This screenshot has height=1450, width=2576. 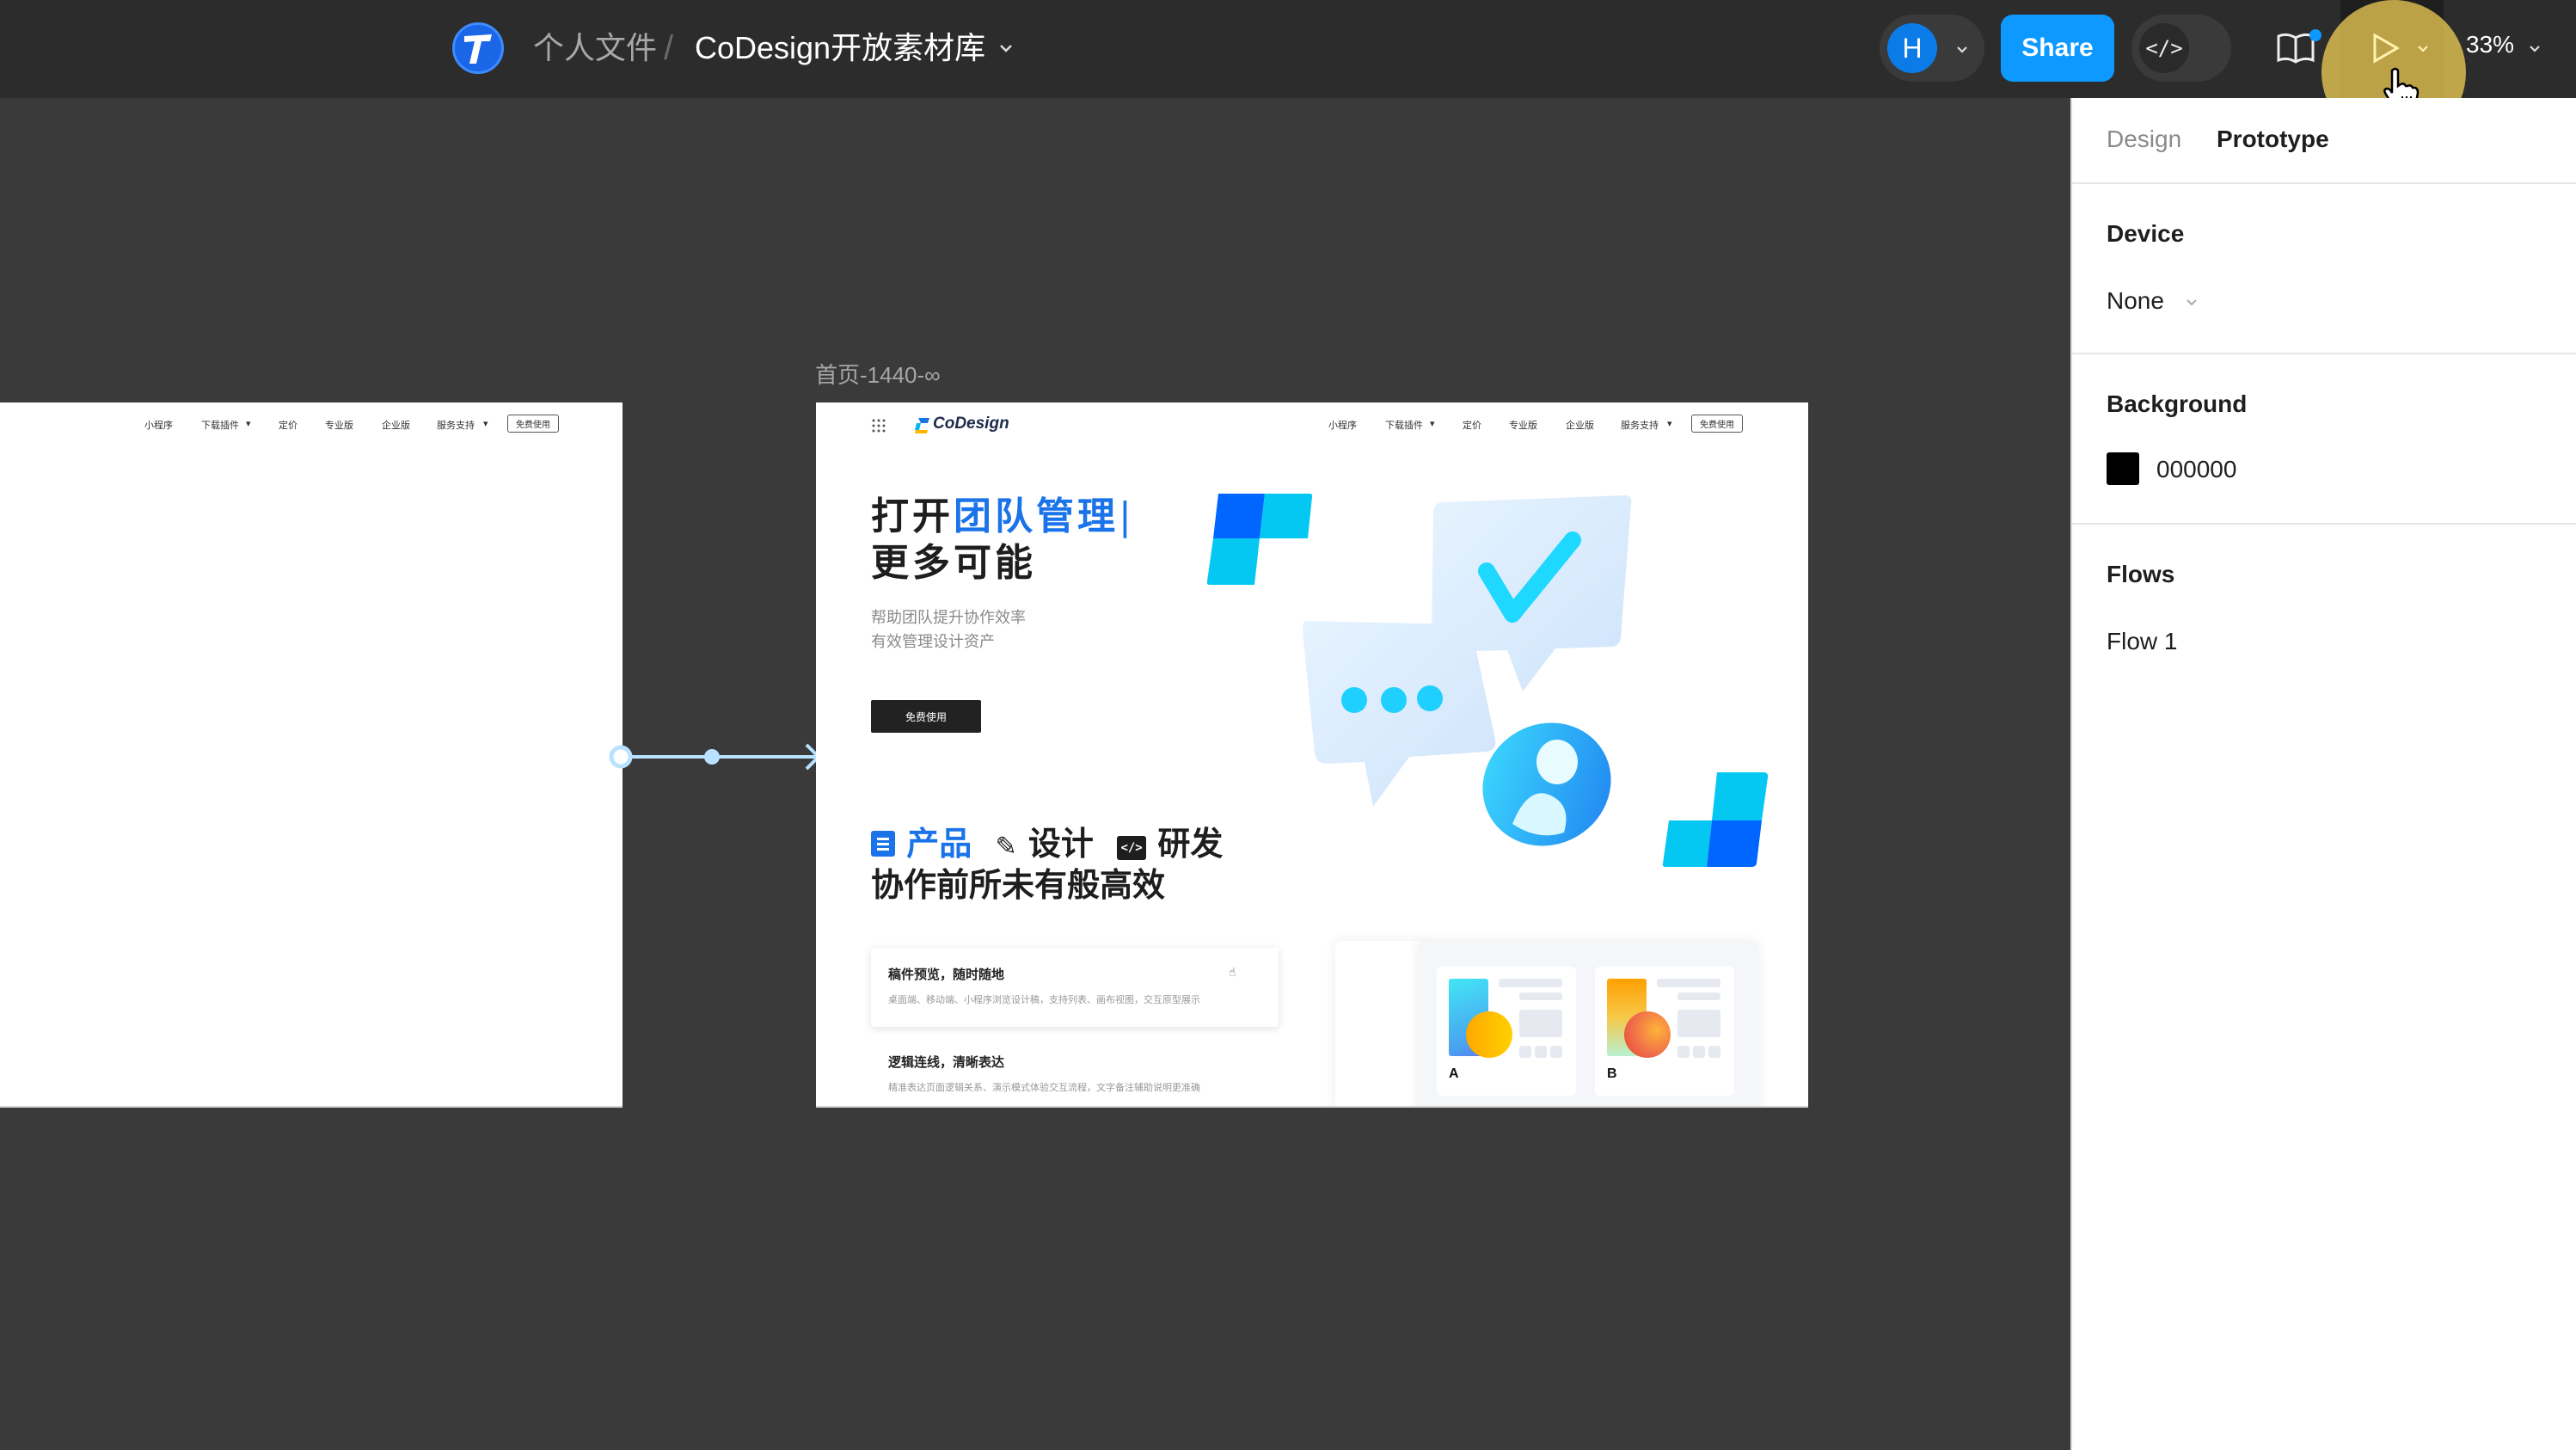 What do you see at coordinates (1288, 72) in the screenshot?
I see `top-bar: 个人文件 / CoDesign开放素材库 H Share </> 33%` at bounding box center [1288, 72].